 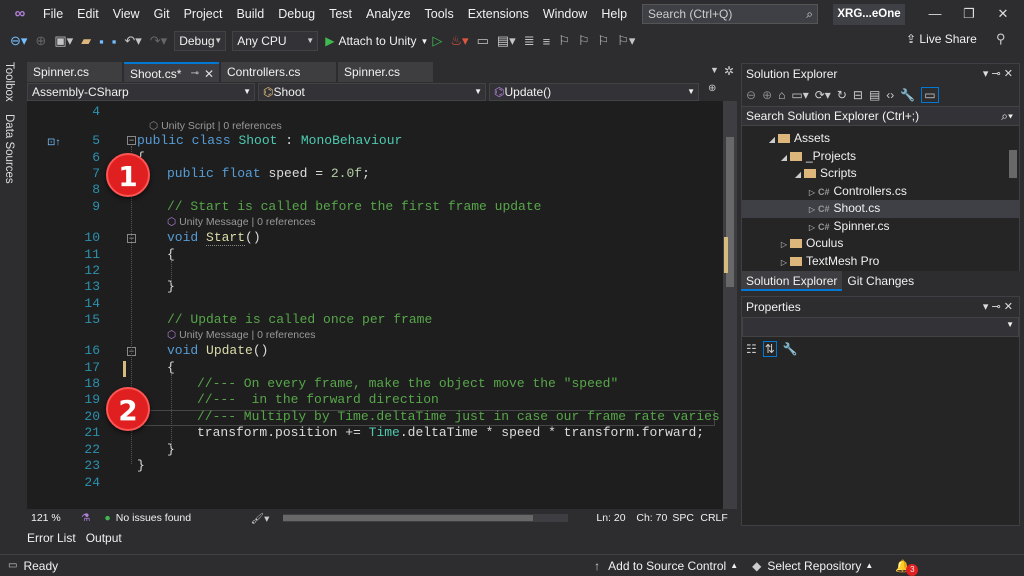 I want to click on property-pages-icon: 🔧, so click(x=790, y=349).